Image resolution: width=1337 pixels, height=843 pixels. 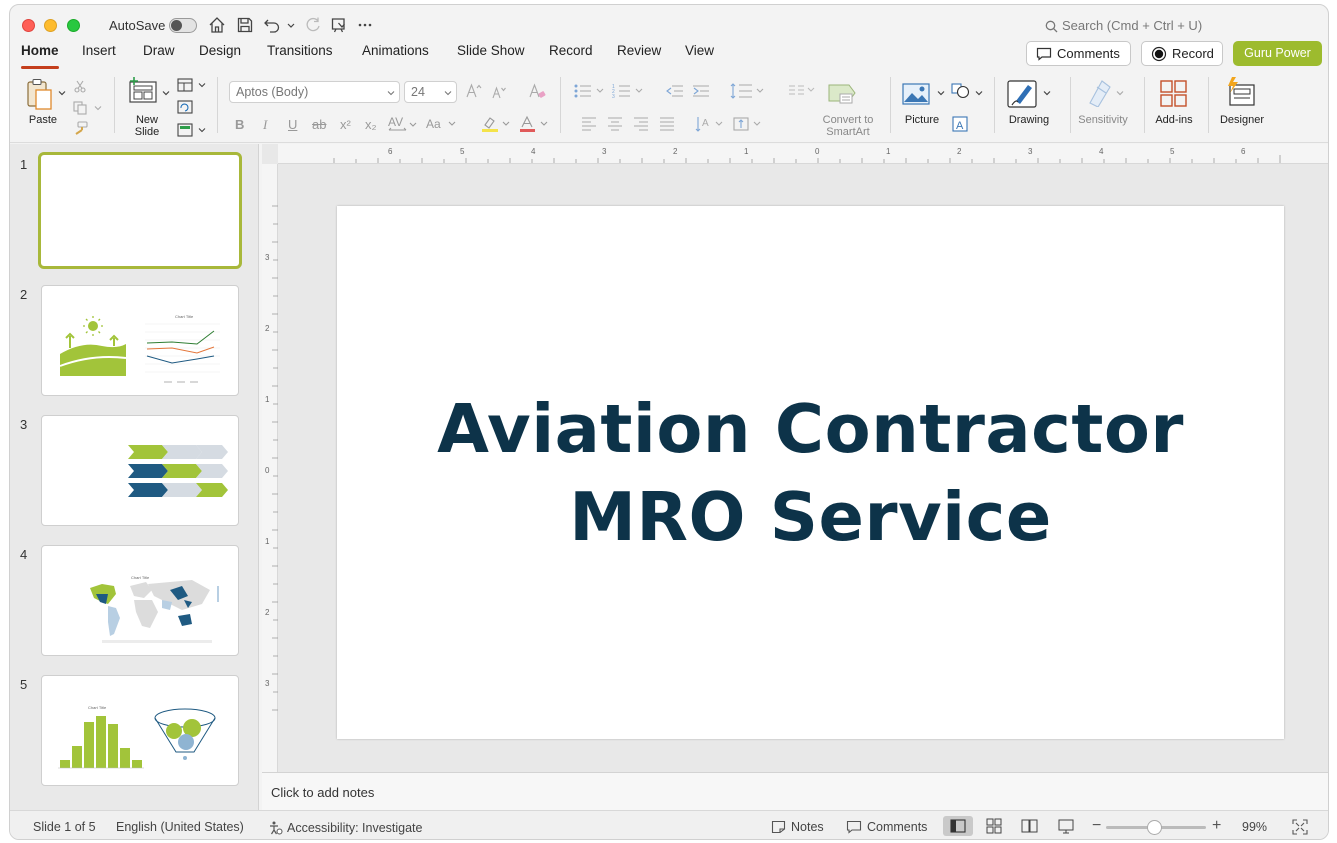 What do you see at coordinates (1154, 827) in the screenshot?
I see `zoom-slider-handle` at bounding box center [1154, 827].